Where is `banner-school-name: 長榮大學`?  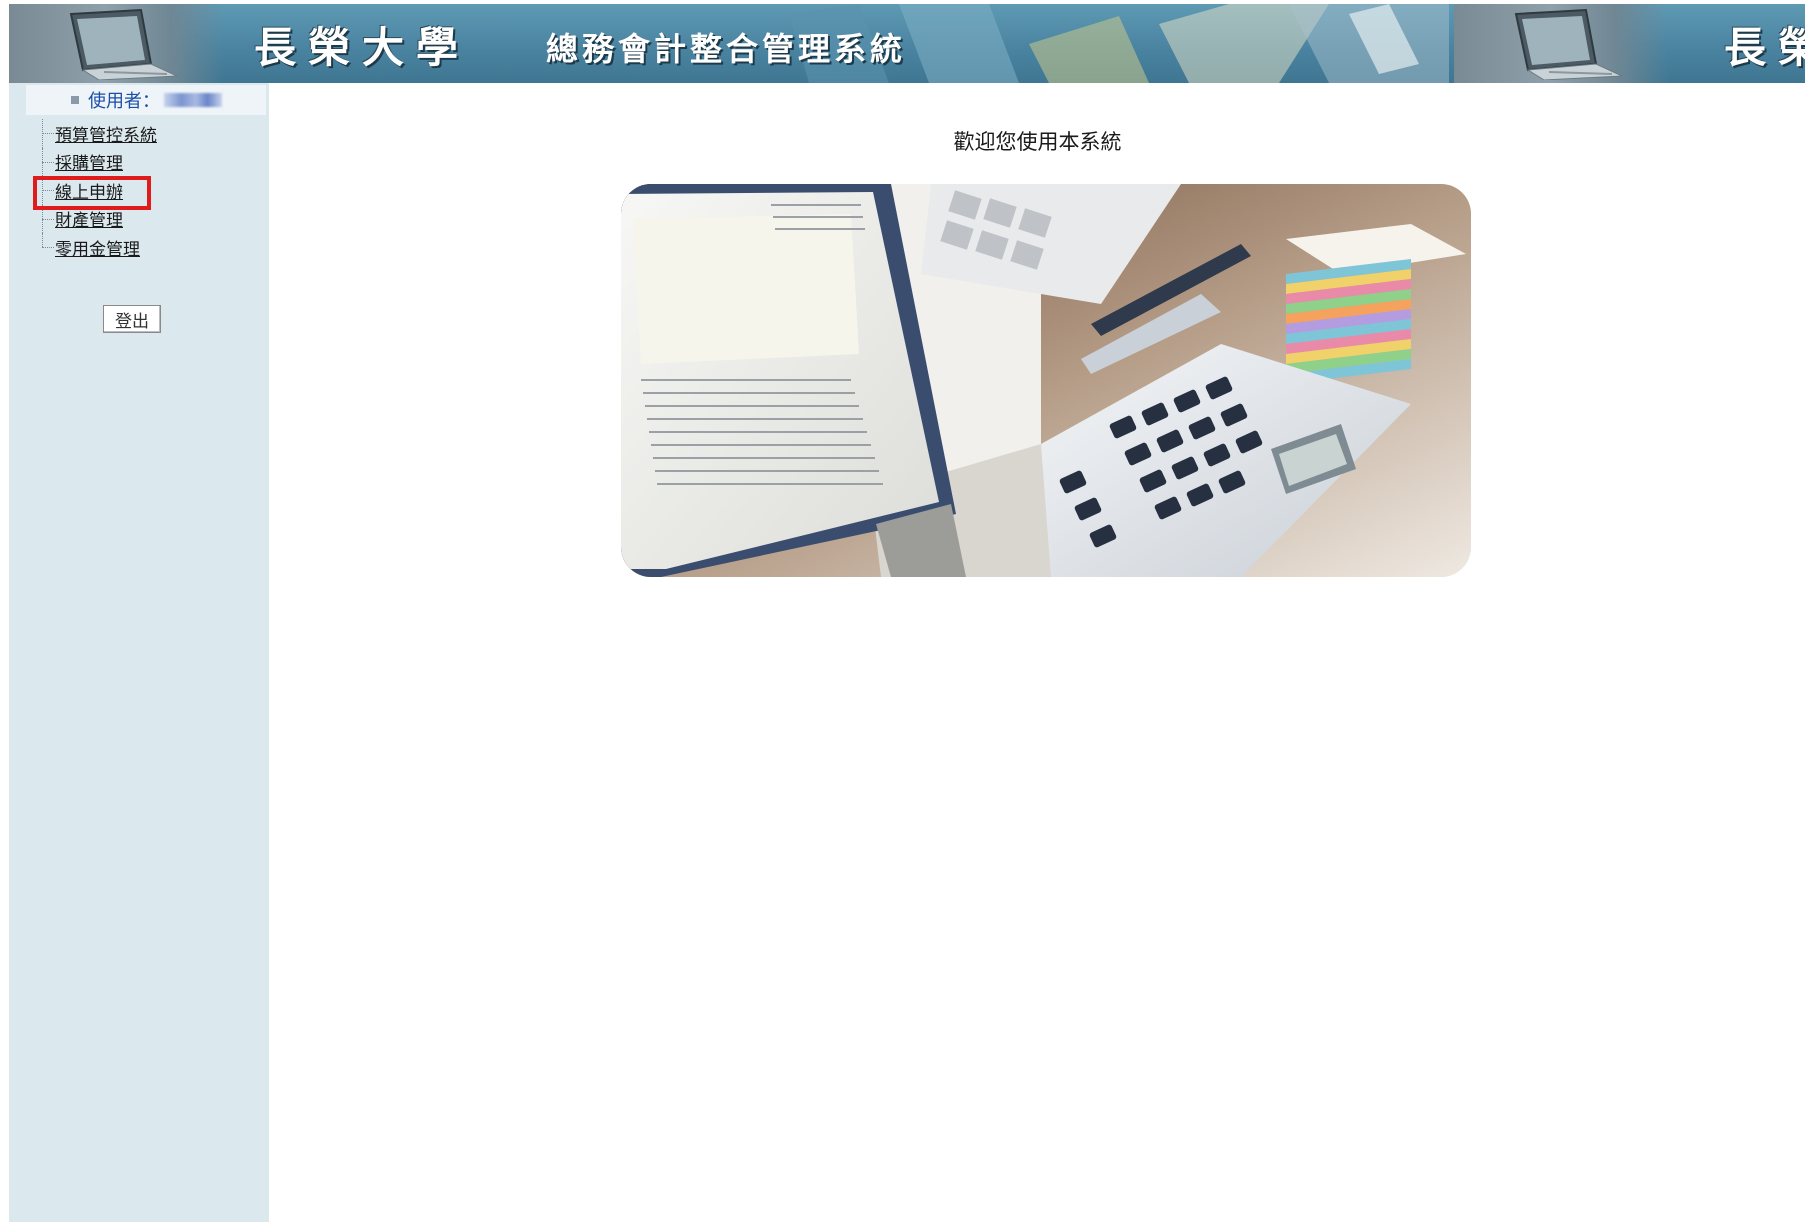
banner-school-name: 長榮大學 is located at coordinates (362, 47).